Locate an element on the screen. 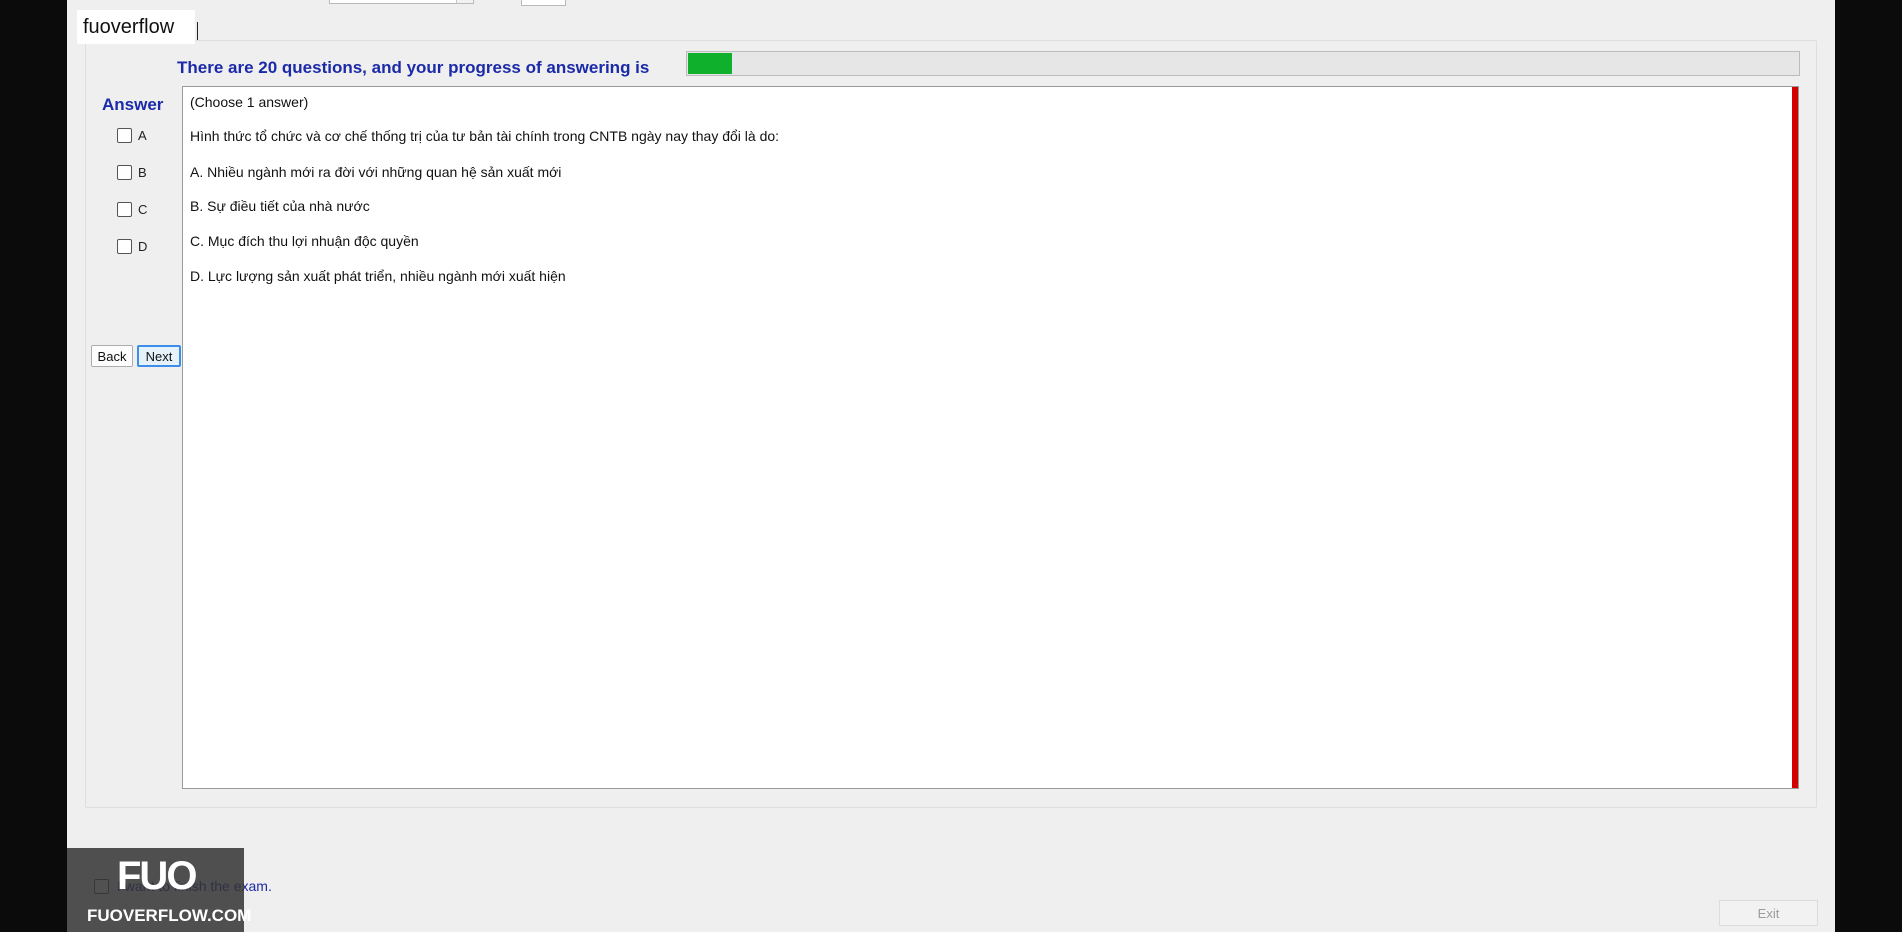  answer-option-a: A is located at coordinates (132, 135).